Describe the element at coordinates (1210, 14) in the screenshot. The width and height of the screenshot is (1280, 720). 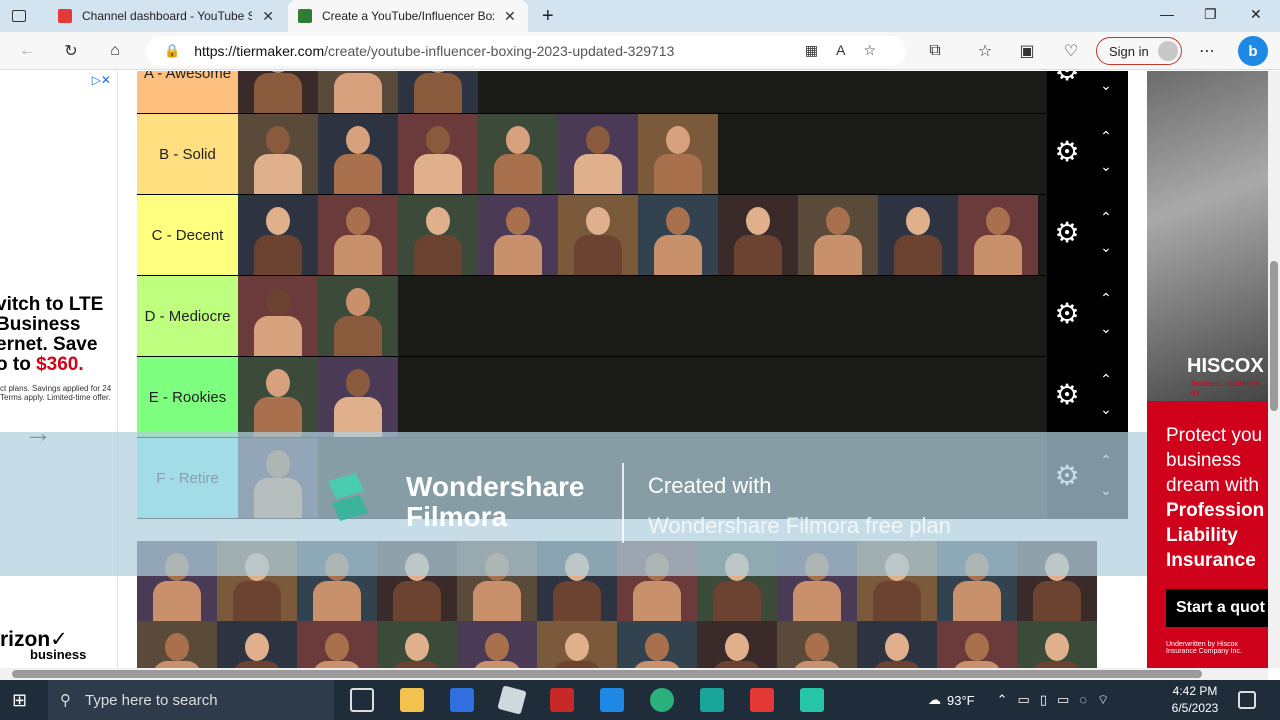
I see `maximize-button: ❐` at that location.